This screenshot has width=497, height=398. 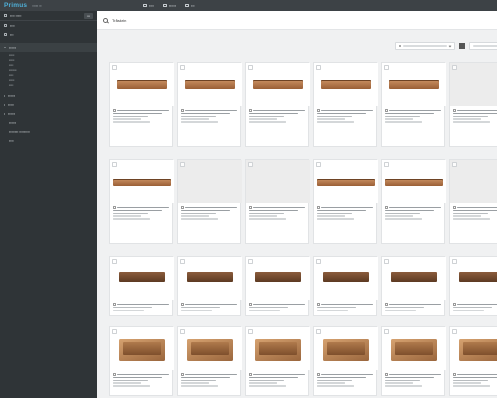 I want to click on sidebar-group: ▪▪▪▪▪, so click(x=48, y=104).